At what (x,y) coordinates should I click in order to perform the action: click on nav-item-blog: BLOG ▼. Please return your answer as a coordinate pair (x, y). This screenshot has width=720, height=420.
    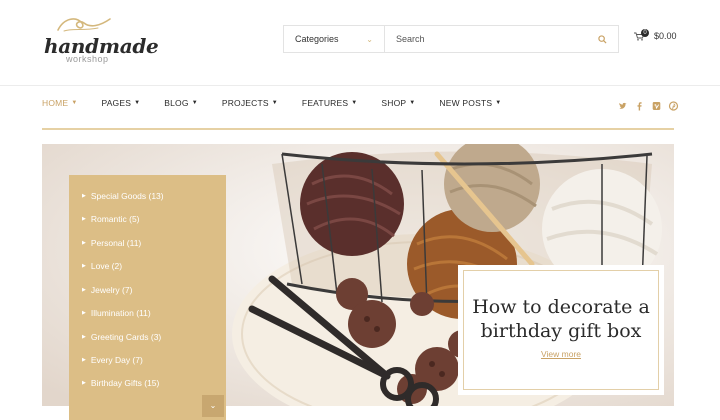
    Looking at the image, I should click on (181, 103).